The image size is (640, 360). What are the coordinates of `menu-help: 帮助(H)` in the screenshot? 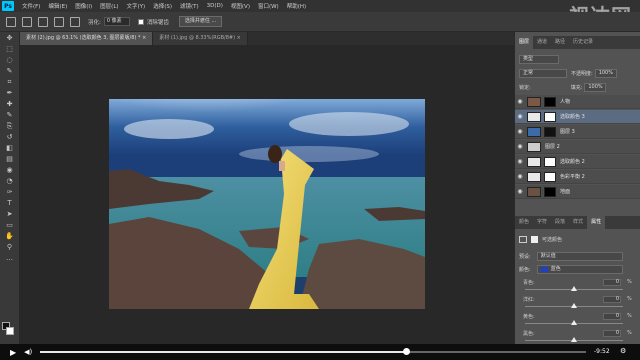 It's located at (296, 6).